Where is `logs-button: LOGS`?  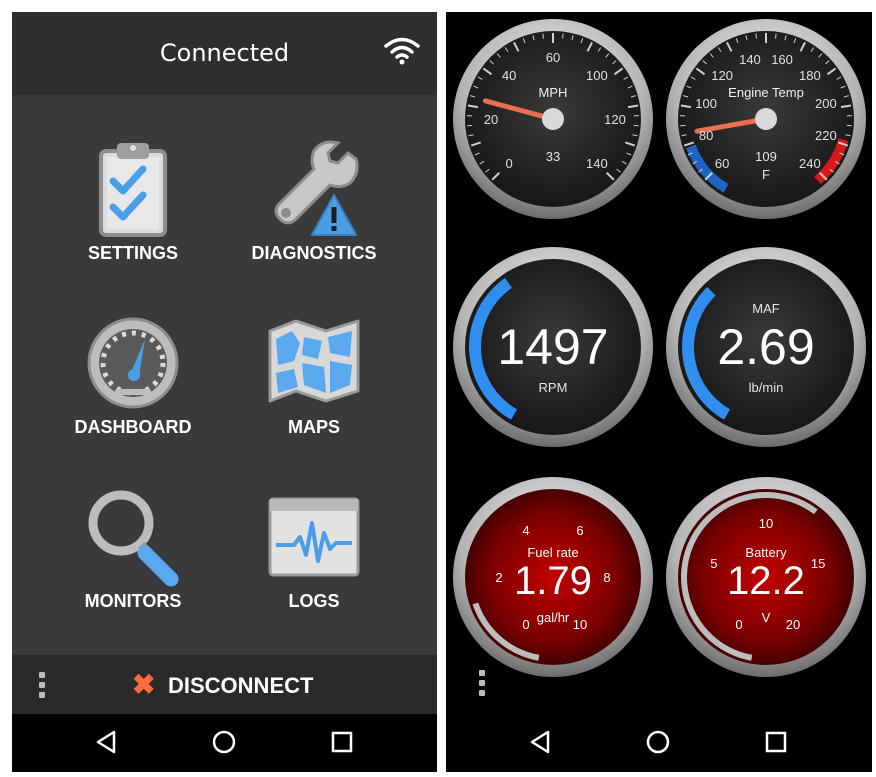
logs-button: LOGS is located at coordinates (314, 567).